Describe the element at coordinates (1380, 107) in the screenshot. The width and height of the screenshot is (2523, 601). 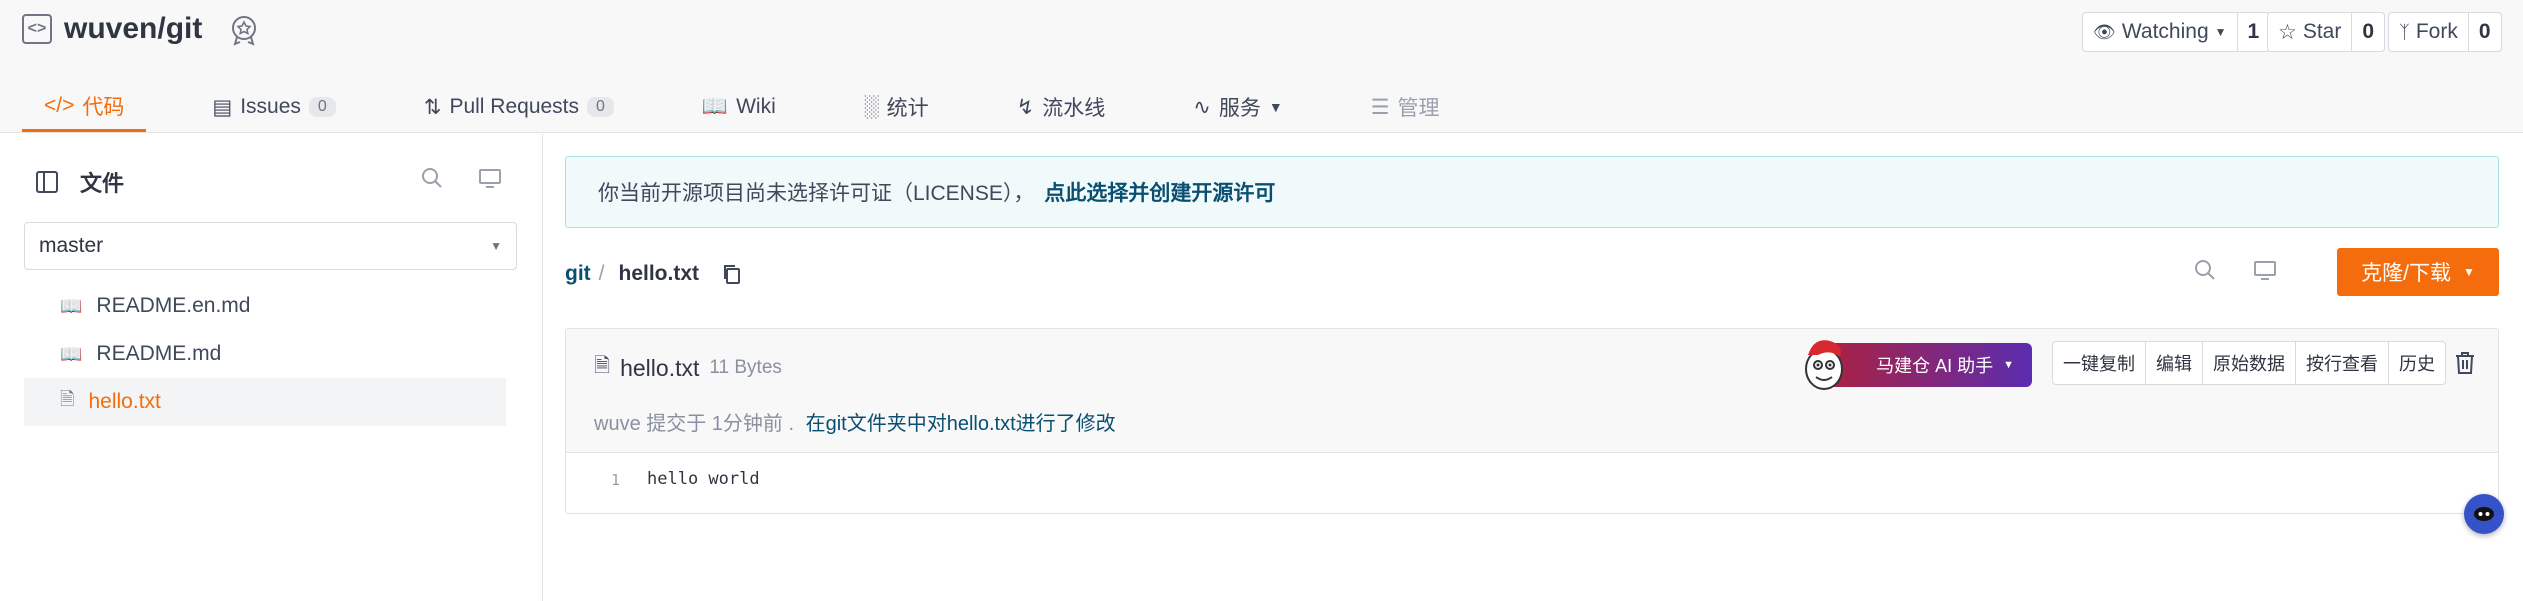
I see `settings-doc-icon: ☰` at that location.